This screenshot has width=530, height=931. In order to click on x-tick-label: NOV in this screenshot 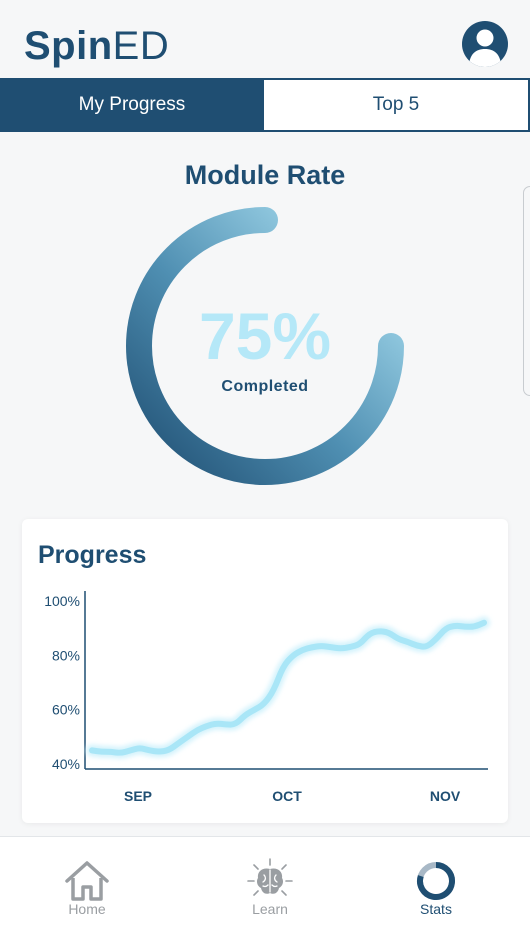, I will do `click(445, 796)`.